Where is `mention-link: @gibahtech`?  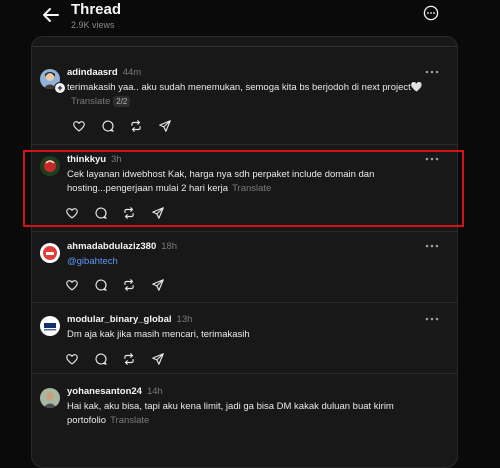 mention-link: @gibahtech is located at coordinates (92, 261).